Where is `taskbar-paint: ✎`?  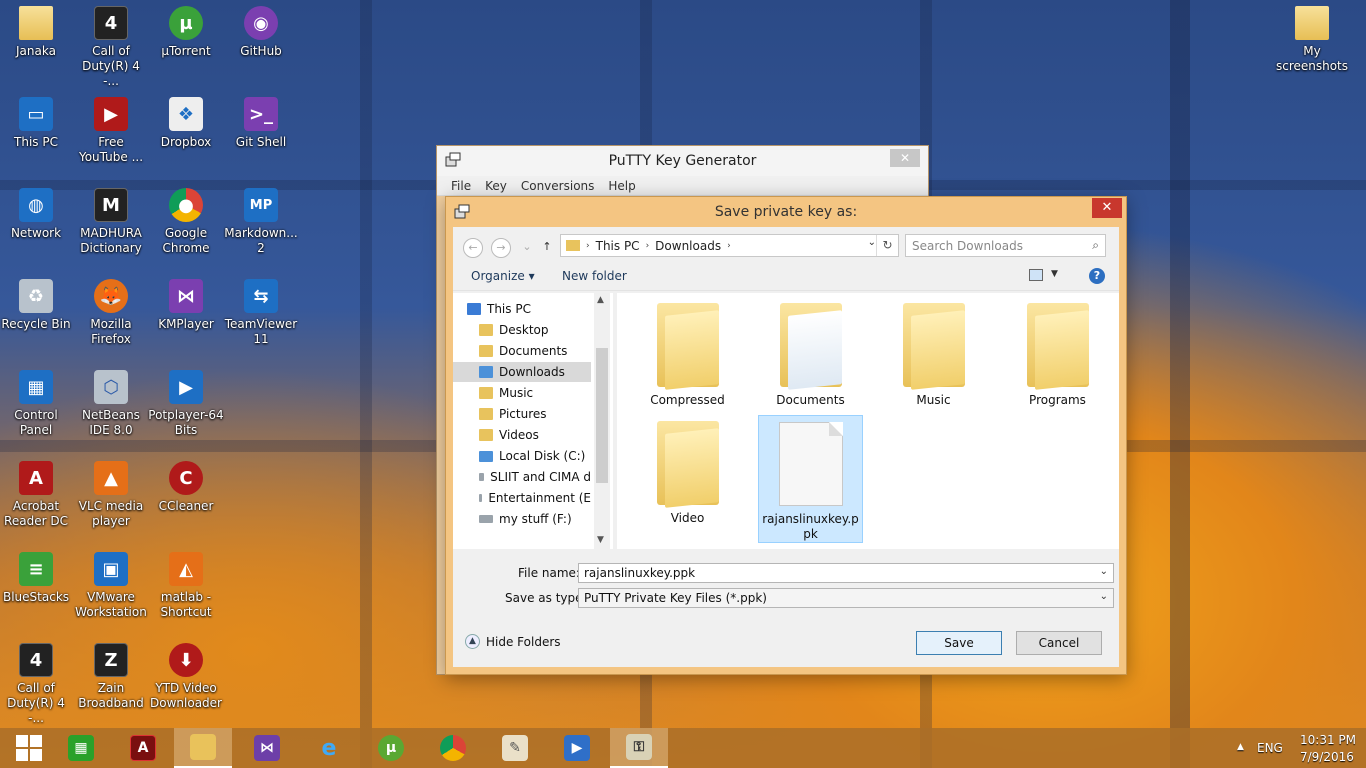
taskbar-paint: ✎ is located at coordinates (515, 748).